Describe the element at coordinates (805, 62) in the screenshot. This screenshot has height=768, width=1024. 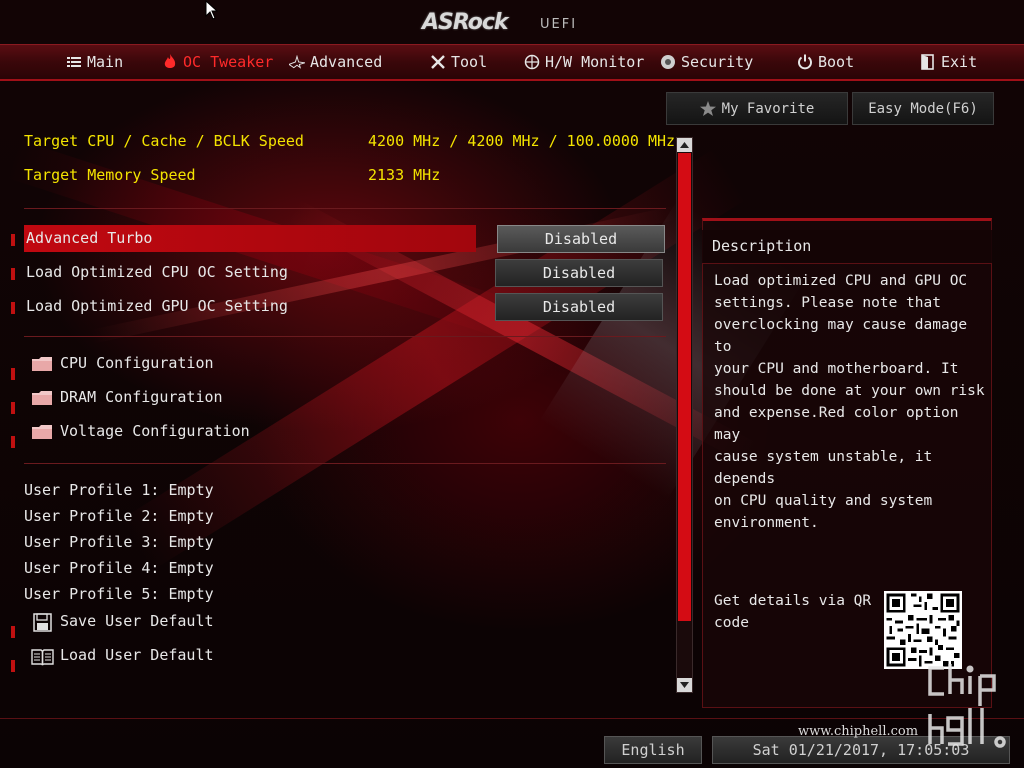
I see `power-icon` at that location.